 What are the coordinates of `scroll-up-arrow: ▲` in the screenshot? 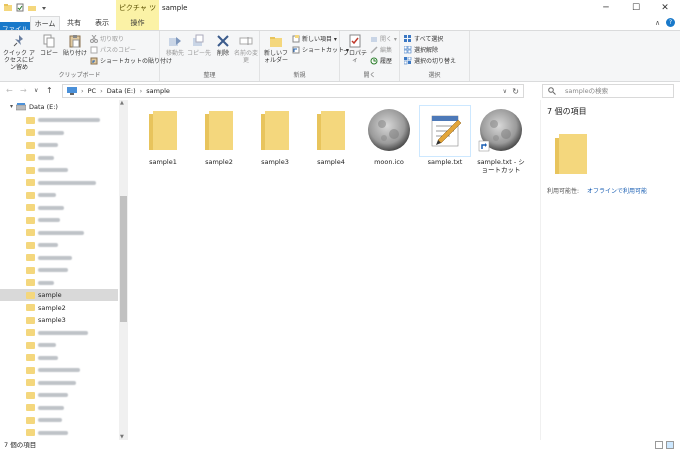 It's located at (122, 103).